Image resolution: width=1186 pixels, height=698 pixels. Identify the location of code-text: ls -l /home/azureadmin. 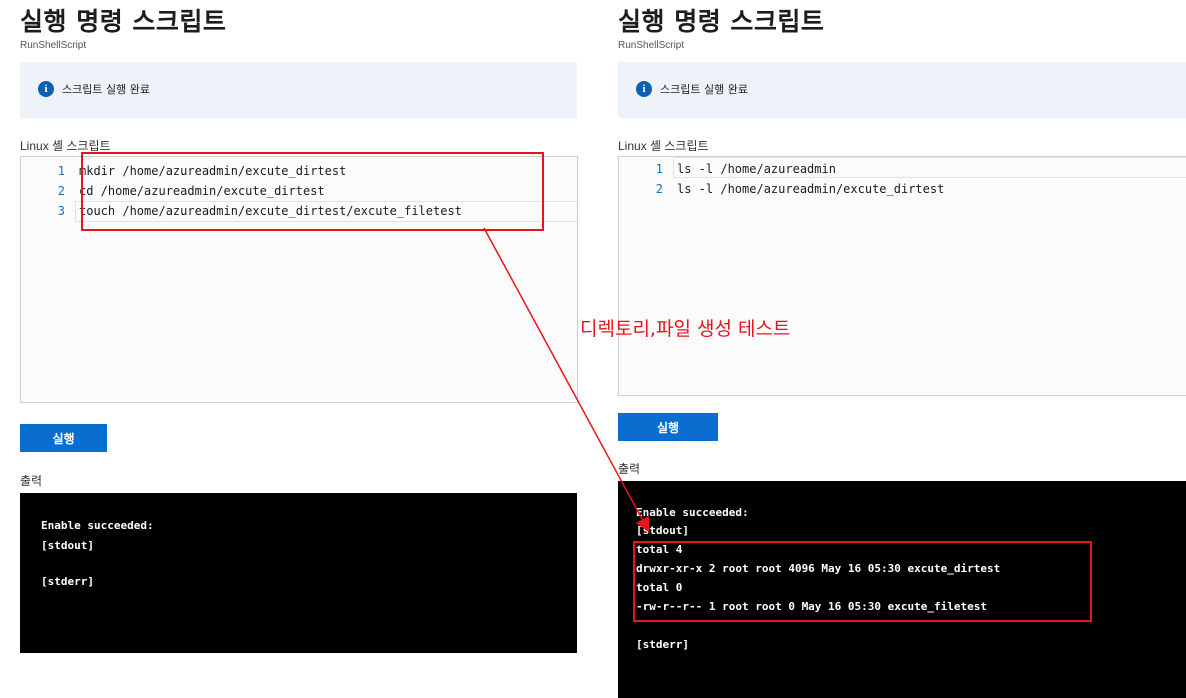
(749, 169).